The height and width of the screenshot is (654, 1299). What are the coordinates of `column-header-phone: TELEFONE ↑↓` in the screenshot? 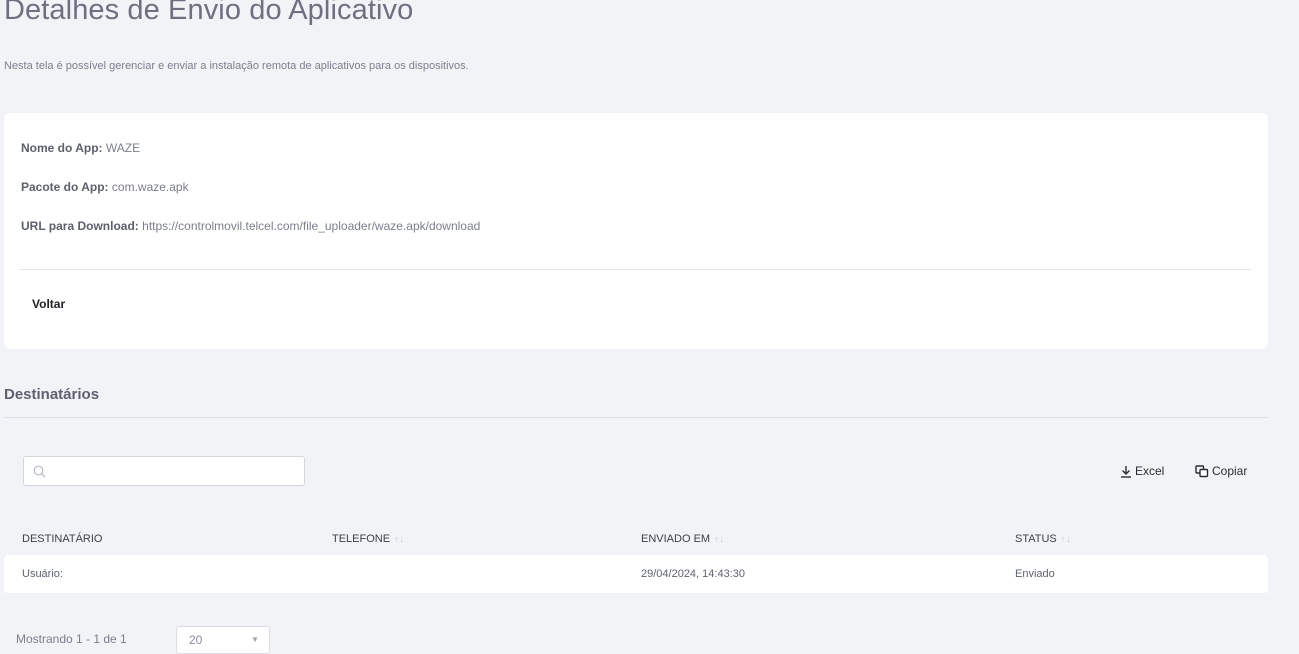 It's located at (368, 539).